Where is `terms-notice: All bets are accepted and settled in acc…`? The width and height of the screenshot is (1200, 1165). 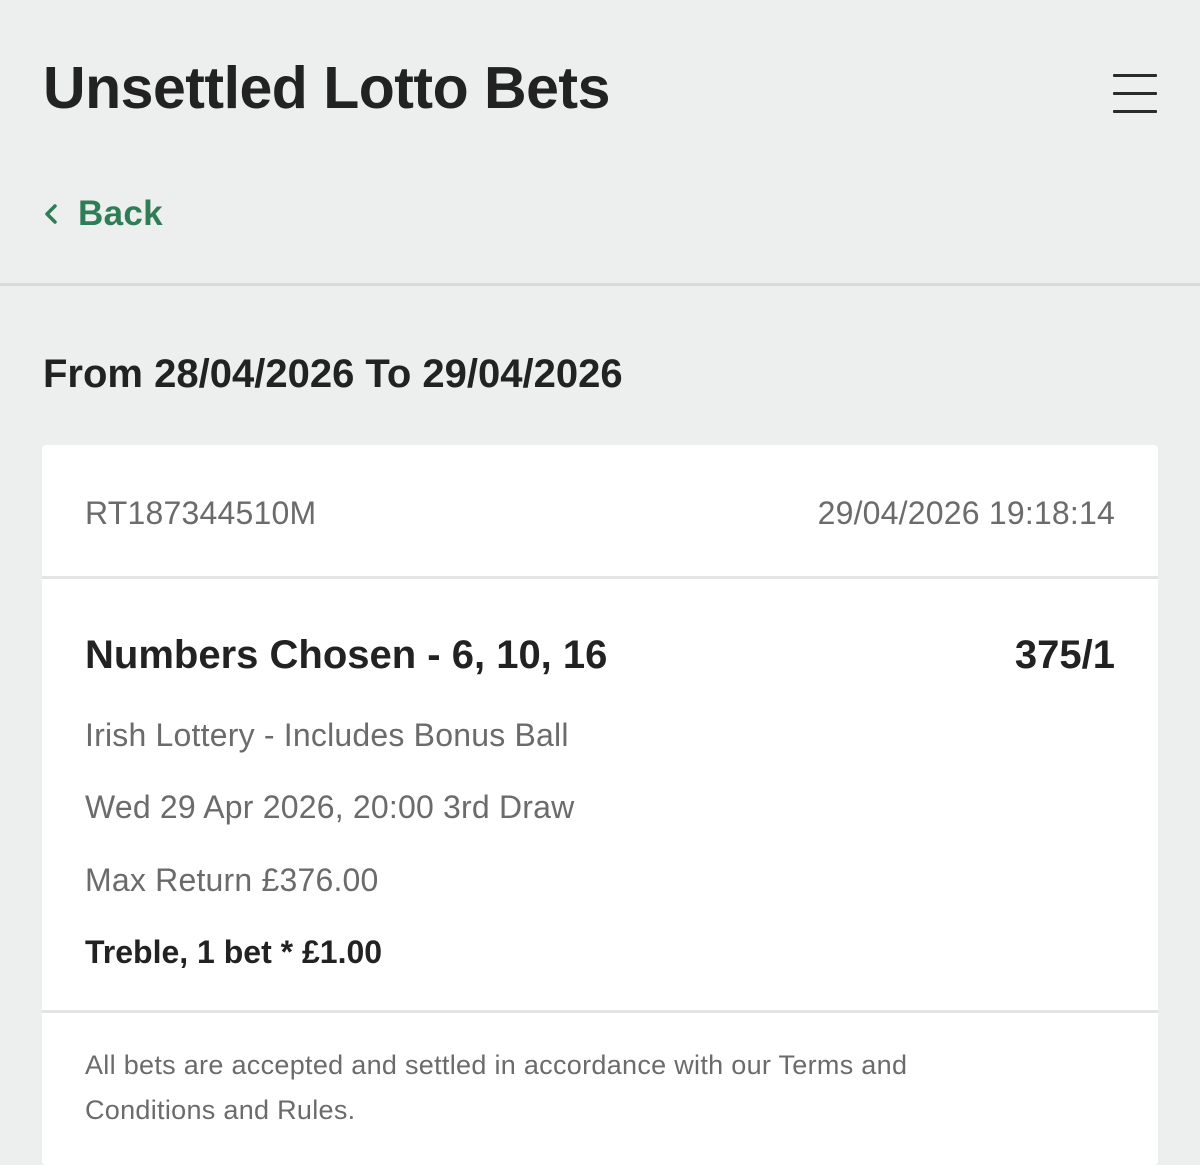 terms-notice: All bets are accepted and settled in acc… is located at coordinates (496, 1087).